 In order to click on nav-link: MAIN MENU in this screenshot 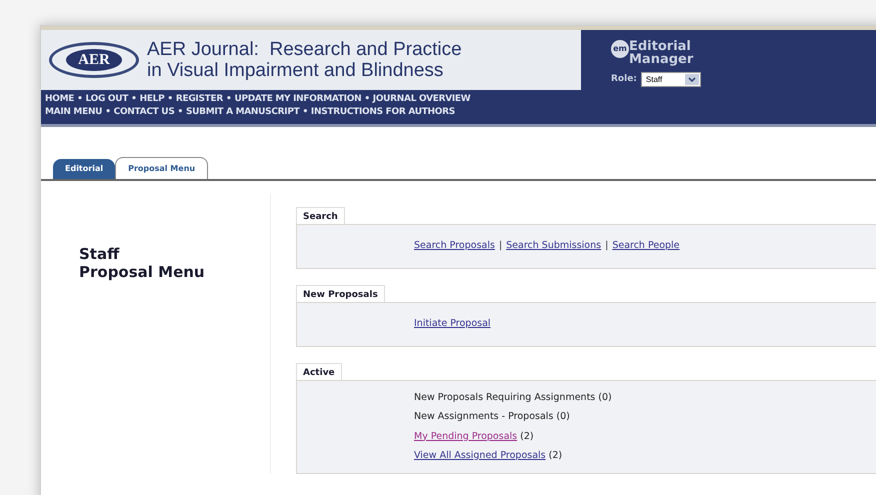, I will do `click(73, 112)`.